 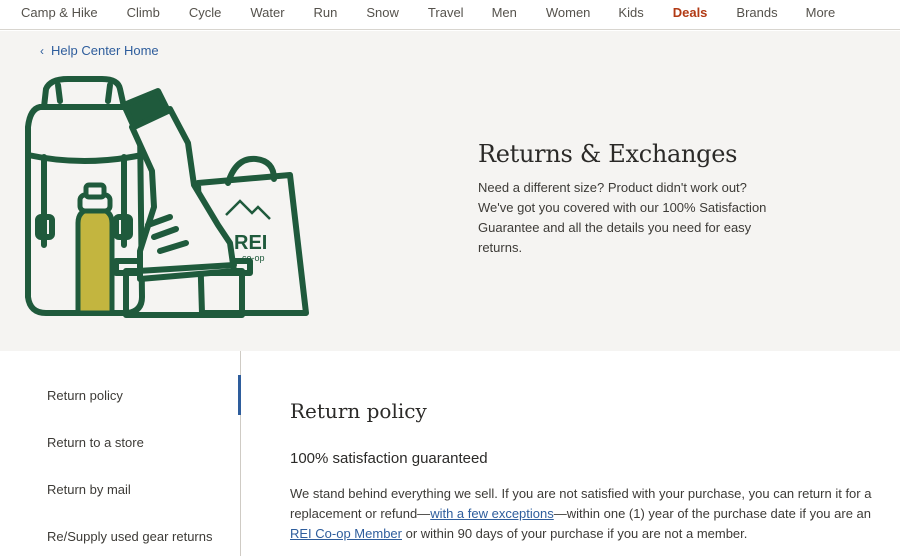 I want to click on member-link: REI Co-op Member, so click(x=346, y=533).